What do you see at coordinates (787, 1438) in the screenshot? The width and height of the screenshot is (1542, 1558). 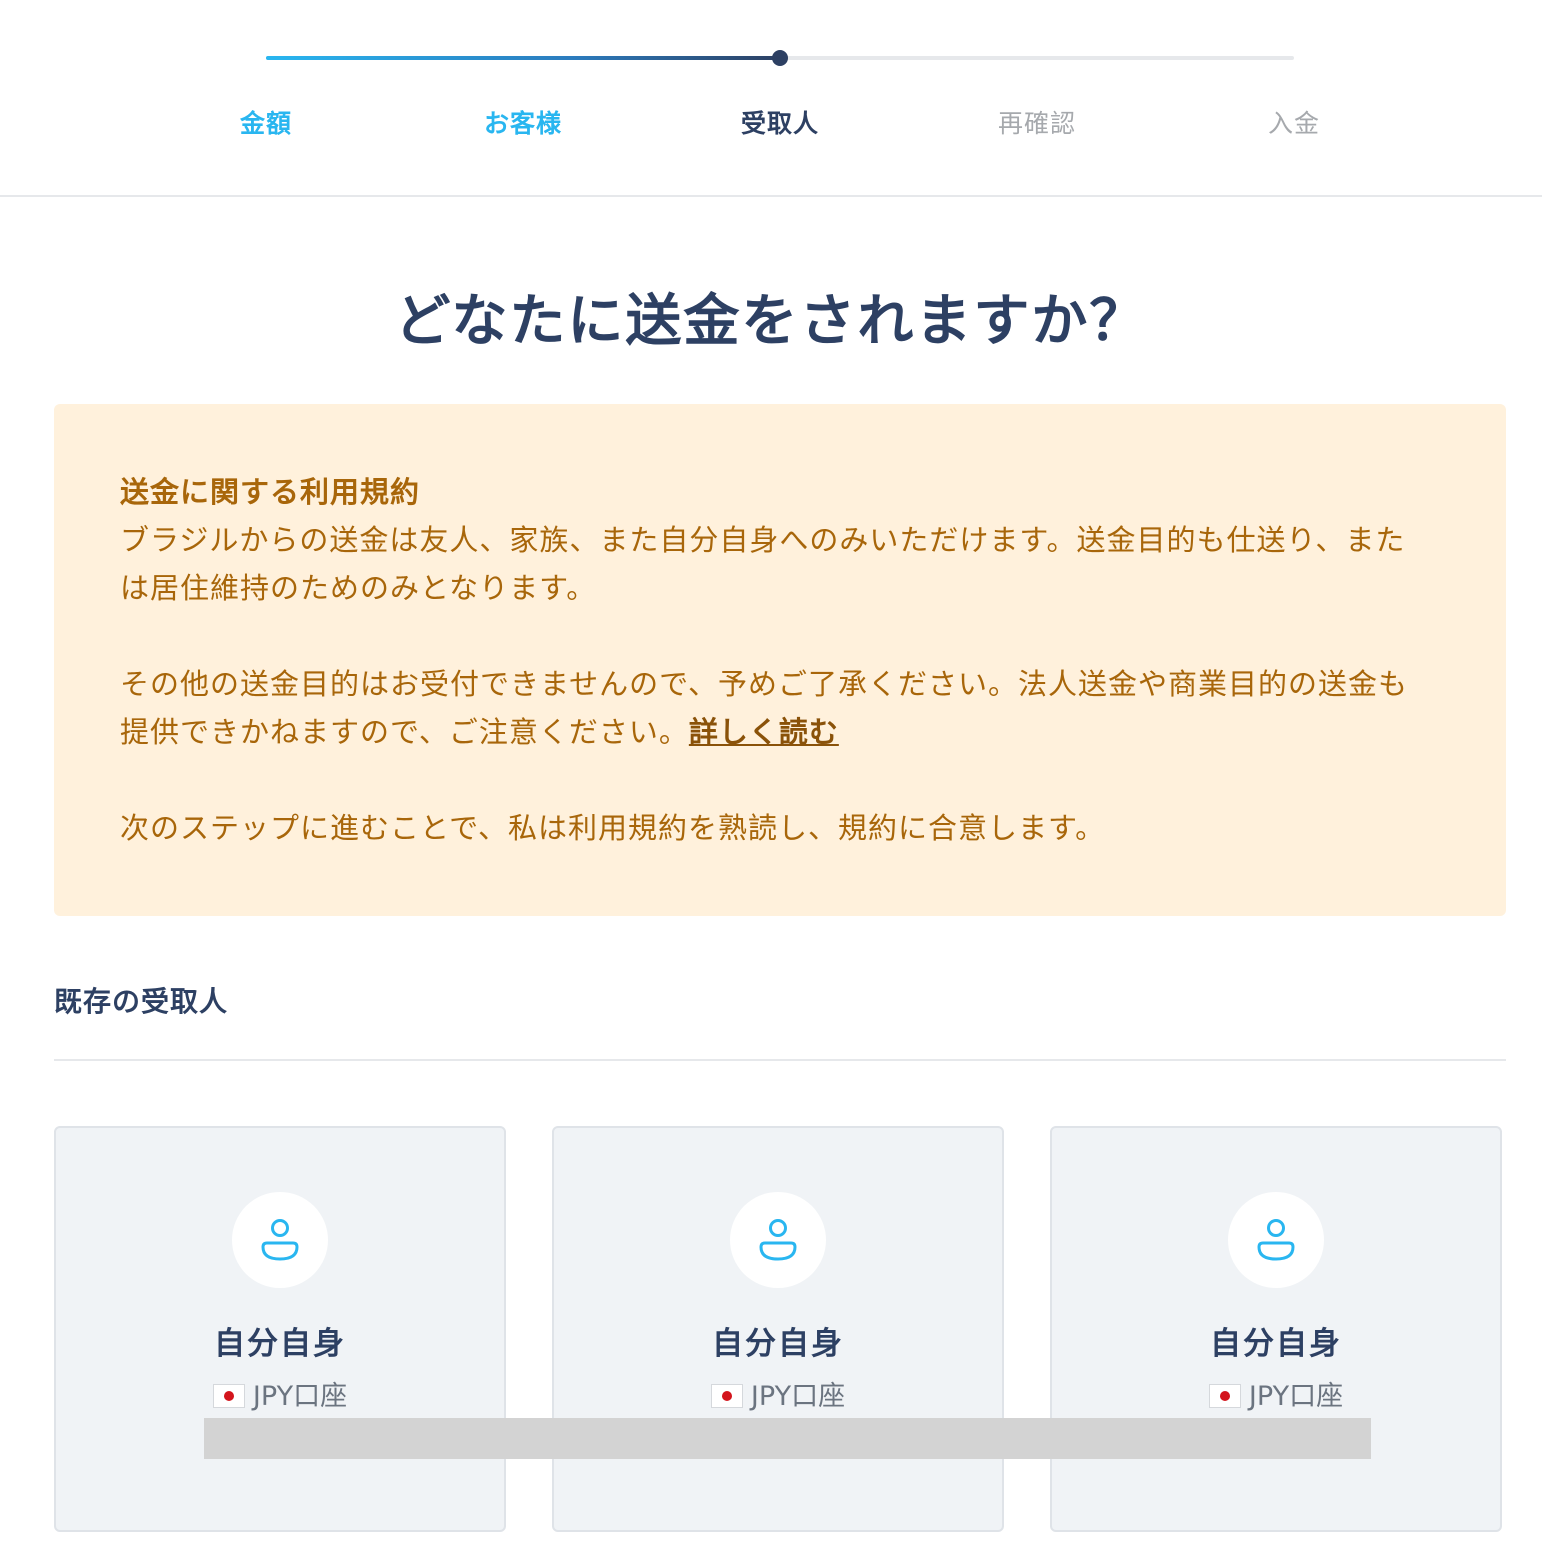 I see `redacted-bar` at bounding box center [787, 1438].